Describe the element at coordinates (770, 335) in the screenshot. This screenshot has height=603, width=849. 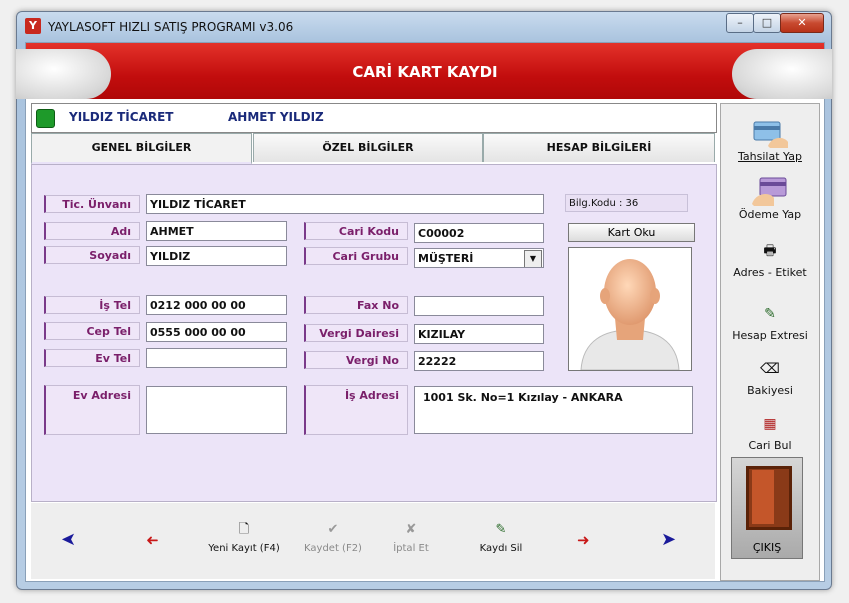
I see `hesap-extresi-label: Hesap Extresi` at that location.